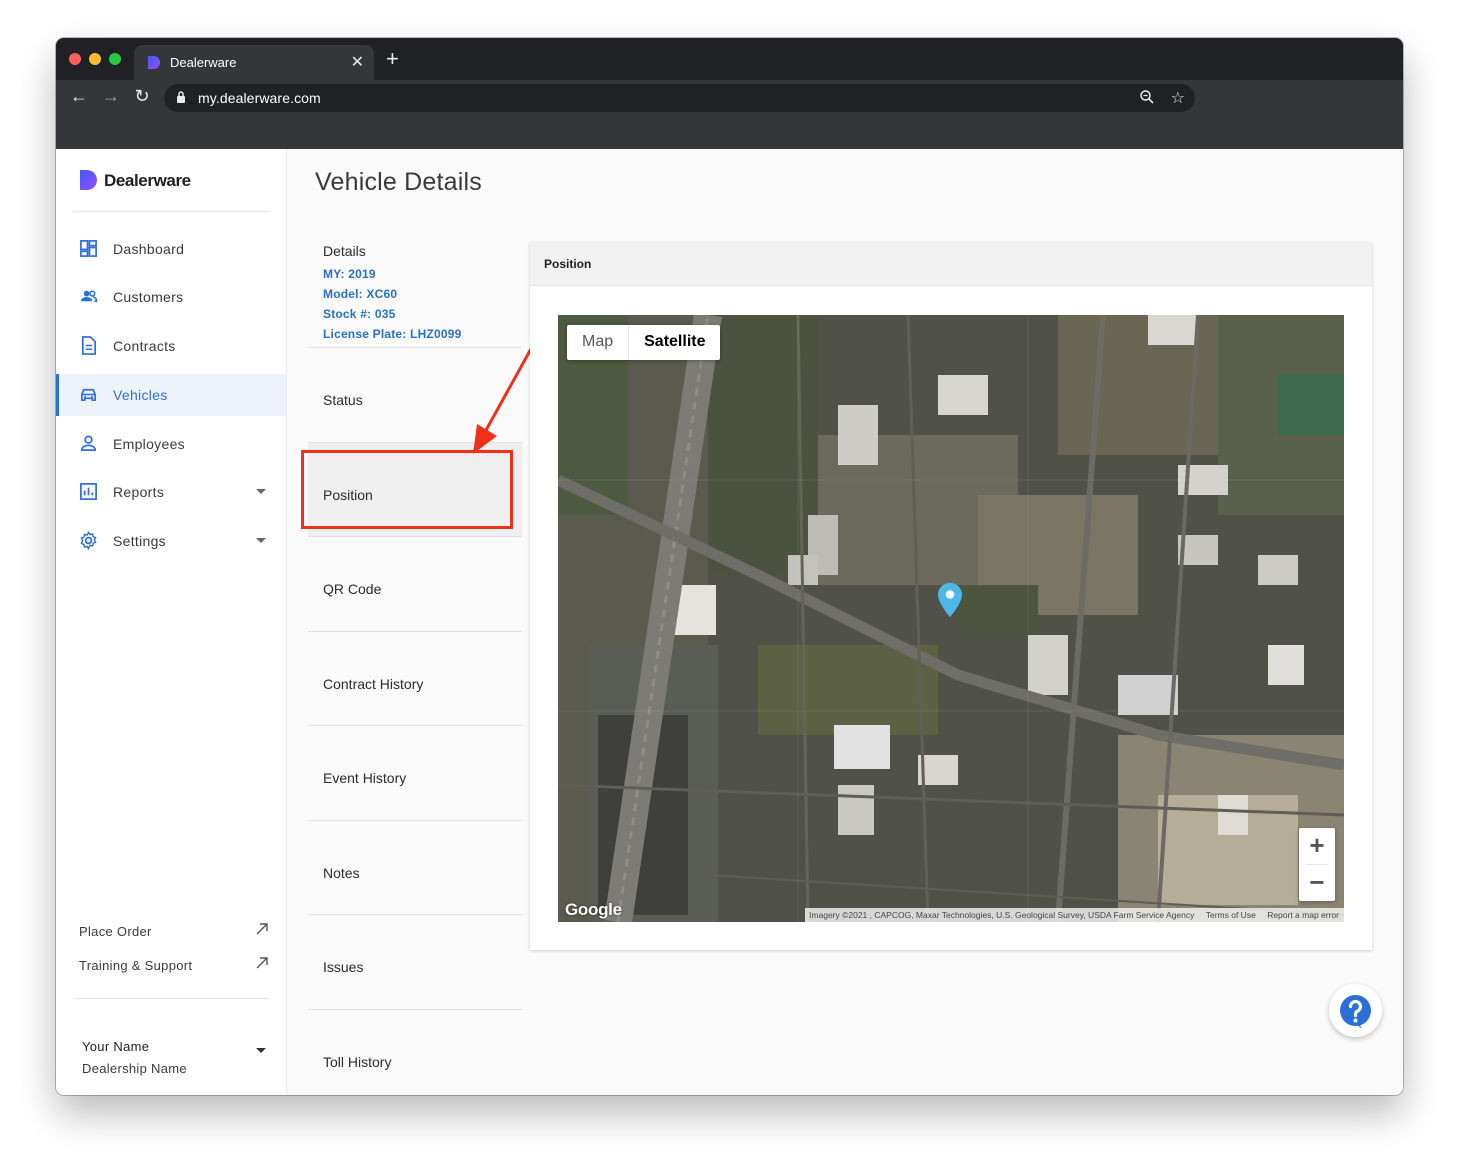  Describe the element at coordinates (139, 541) in the screenshot. I see `sidebar-item-label: Settings` at that location.